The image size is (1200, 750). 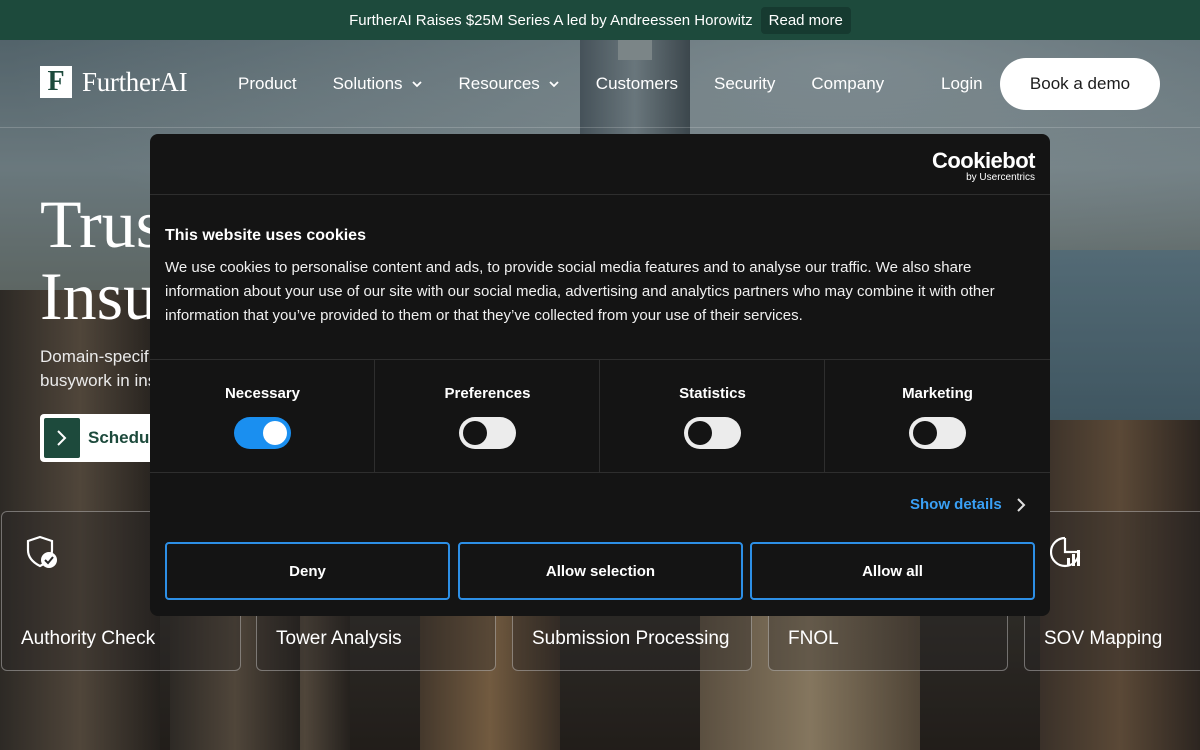 I want to click on nav-item-resources: Resources, so click(x=509, y=84).